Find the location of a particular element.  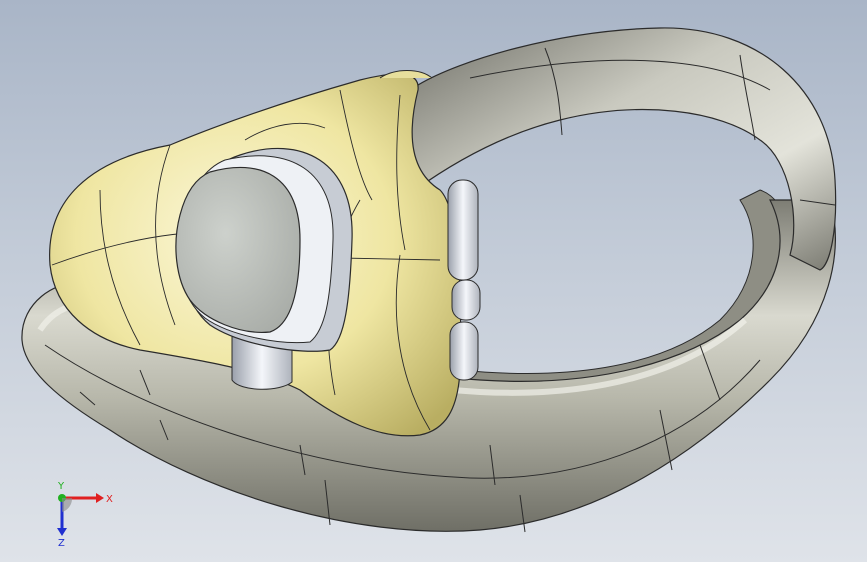

y-axis-label: Y is located at coordinates (61, 486).